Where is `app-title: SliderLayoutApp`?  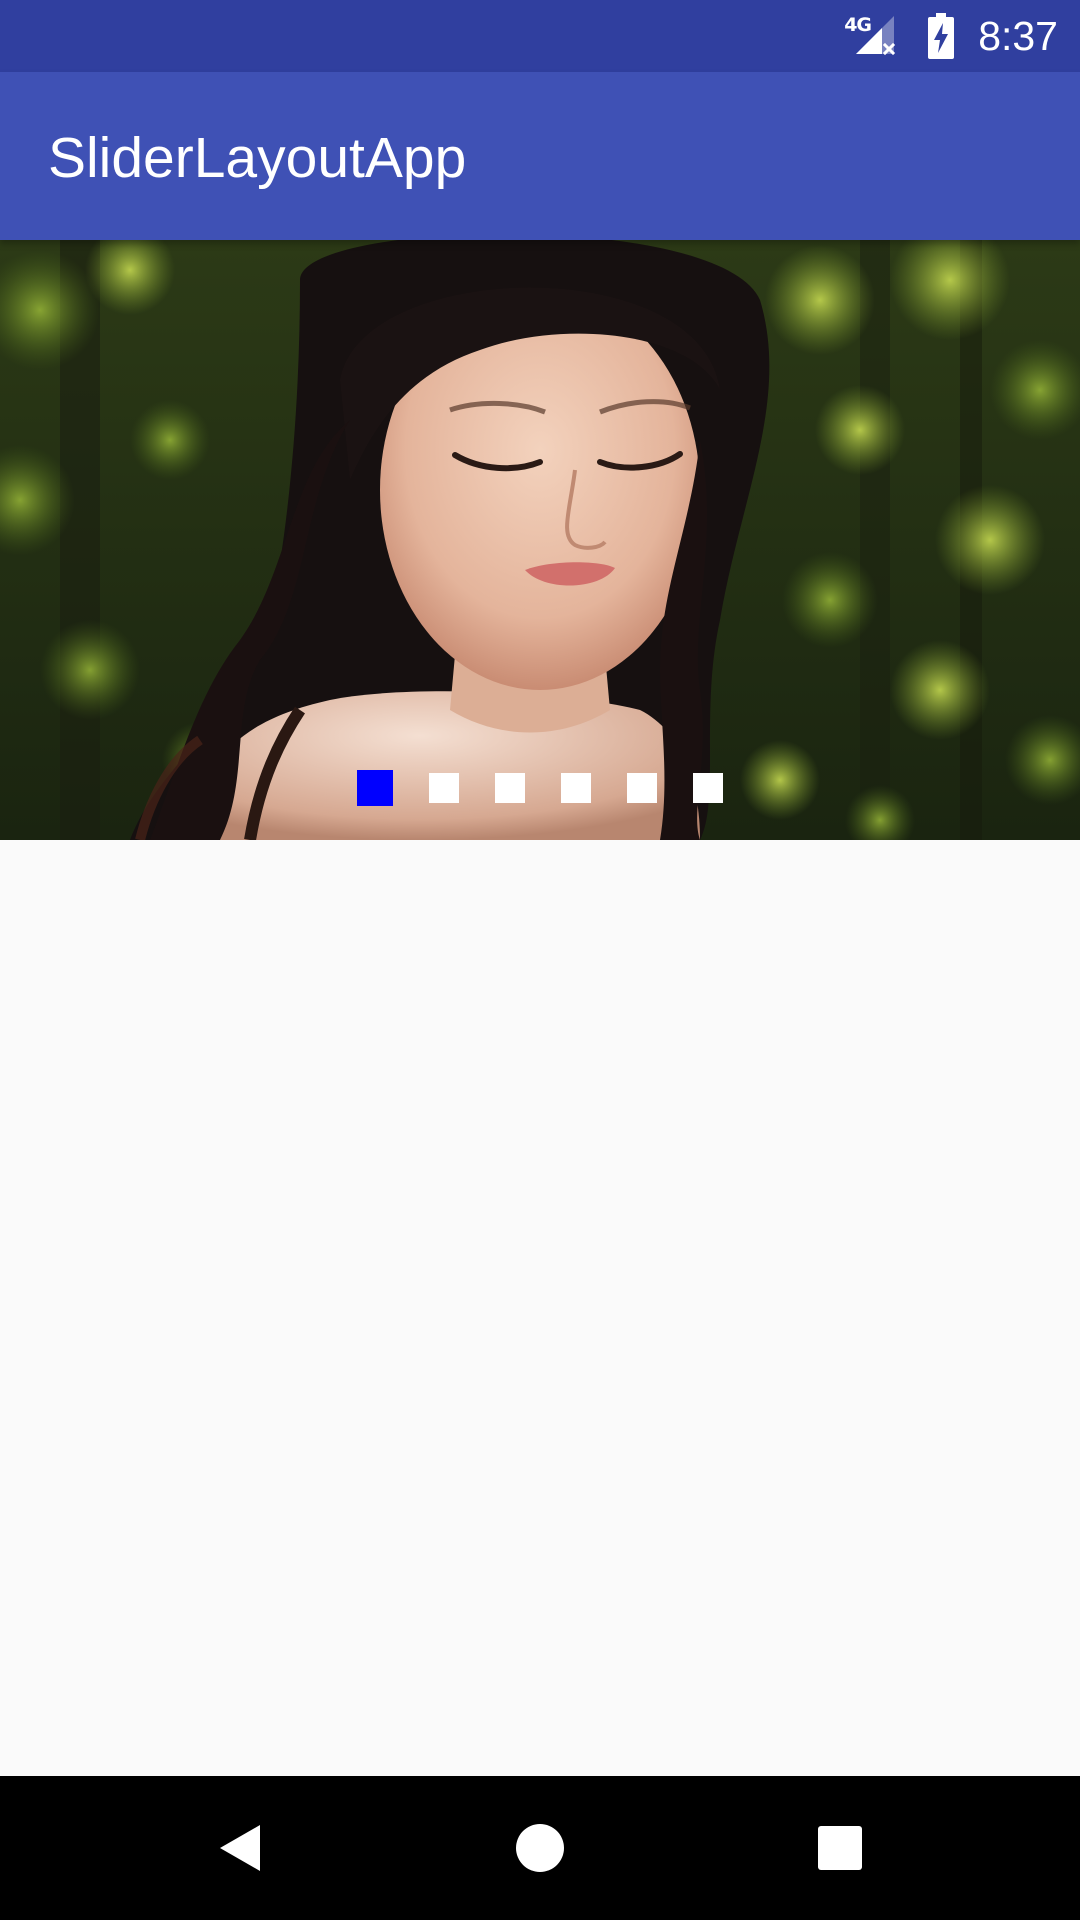
app-title: SliderLayoutApp is located at coordinates (257, 158).